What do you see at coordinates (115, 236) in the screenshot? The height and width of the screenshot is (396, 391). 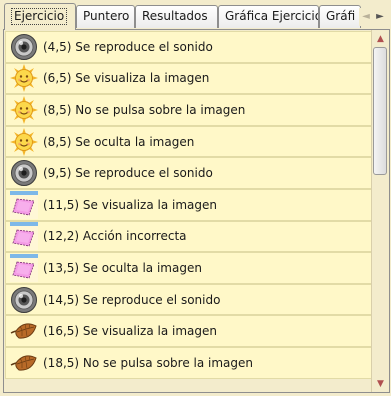 I see `event-text: (12,2) Acción incorrecta` at bounding box center [115, 236].